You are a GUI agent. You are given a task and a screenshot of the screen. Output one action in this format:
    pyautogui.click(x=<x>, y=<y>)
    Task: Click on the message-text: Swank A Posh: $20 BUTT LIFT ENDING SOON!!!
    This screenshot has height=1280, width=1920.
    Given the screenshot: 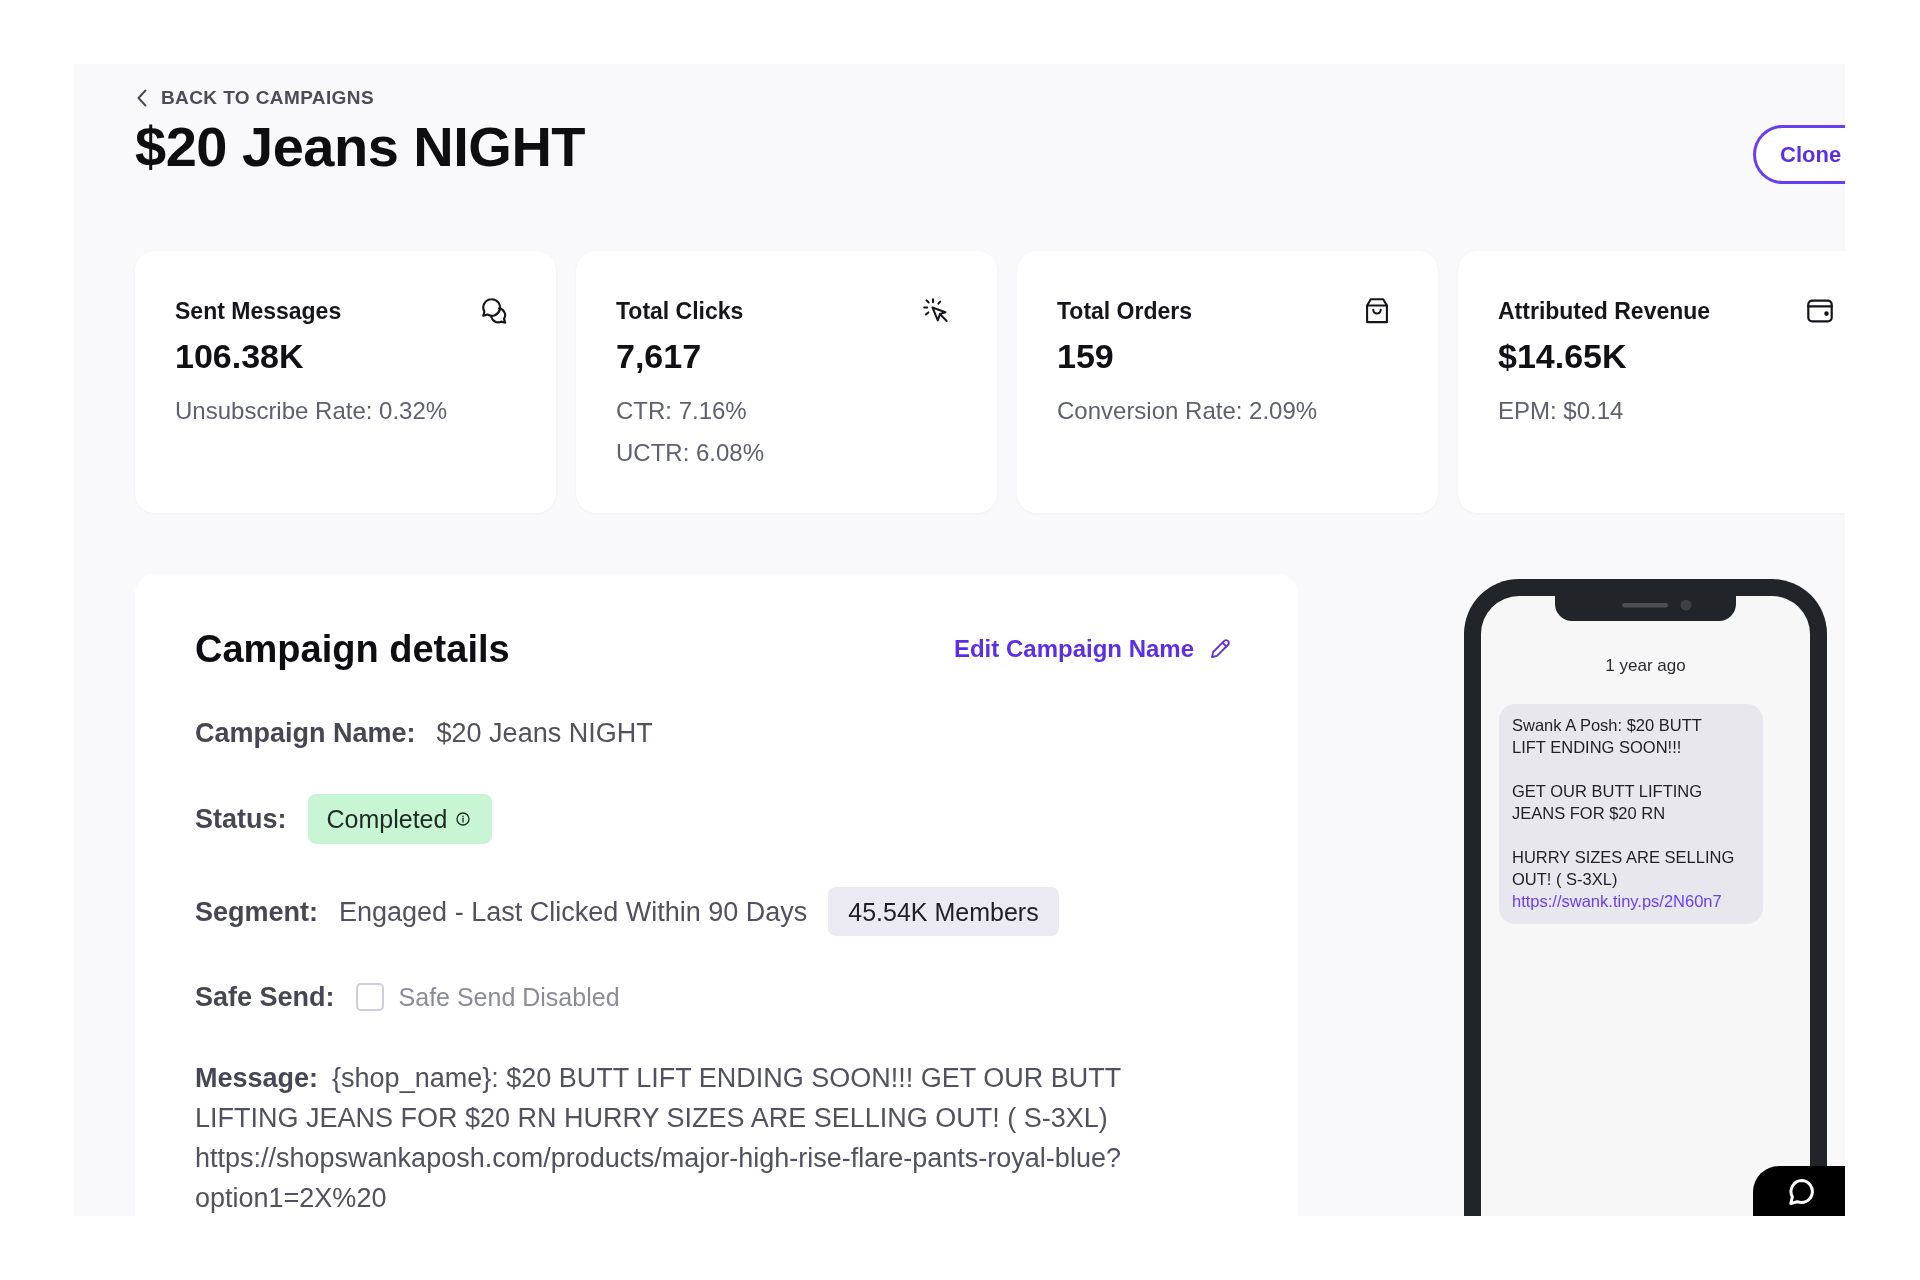 What is the action you would take?
    pyautogui.click(x=1607, y=736)
    